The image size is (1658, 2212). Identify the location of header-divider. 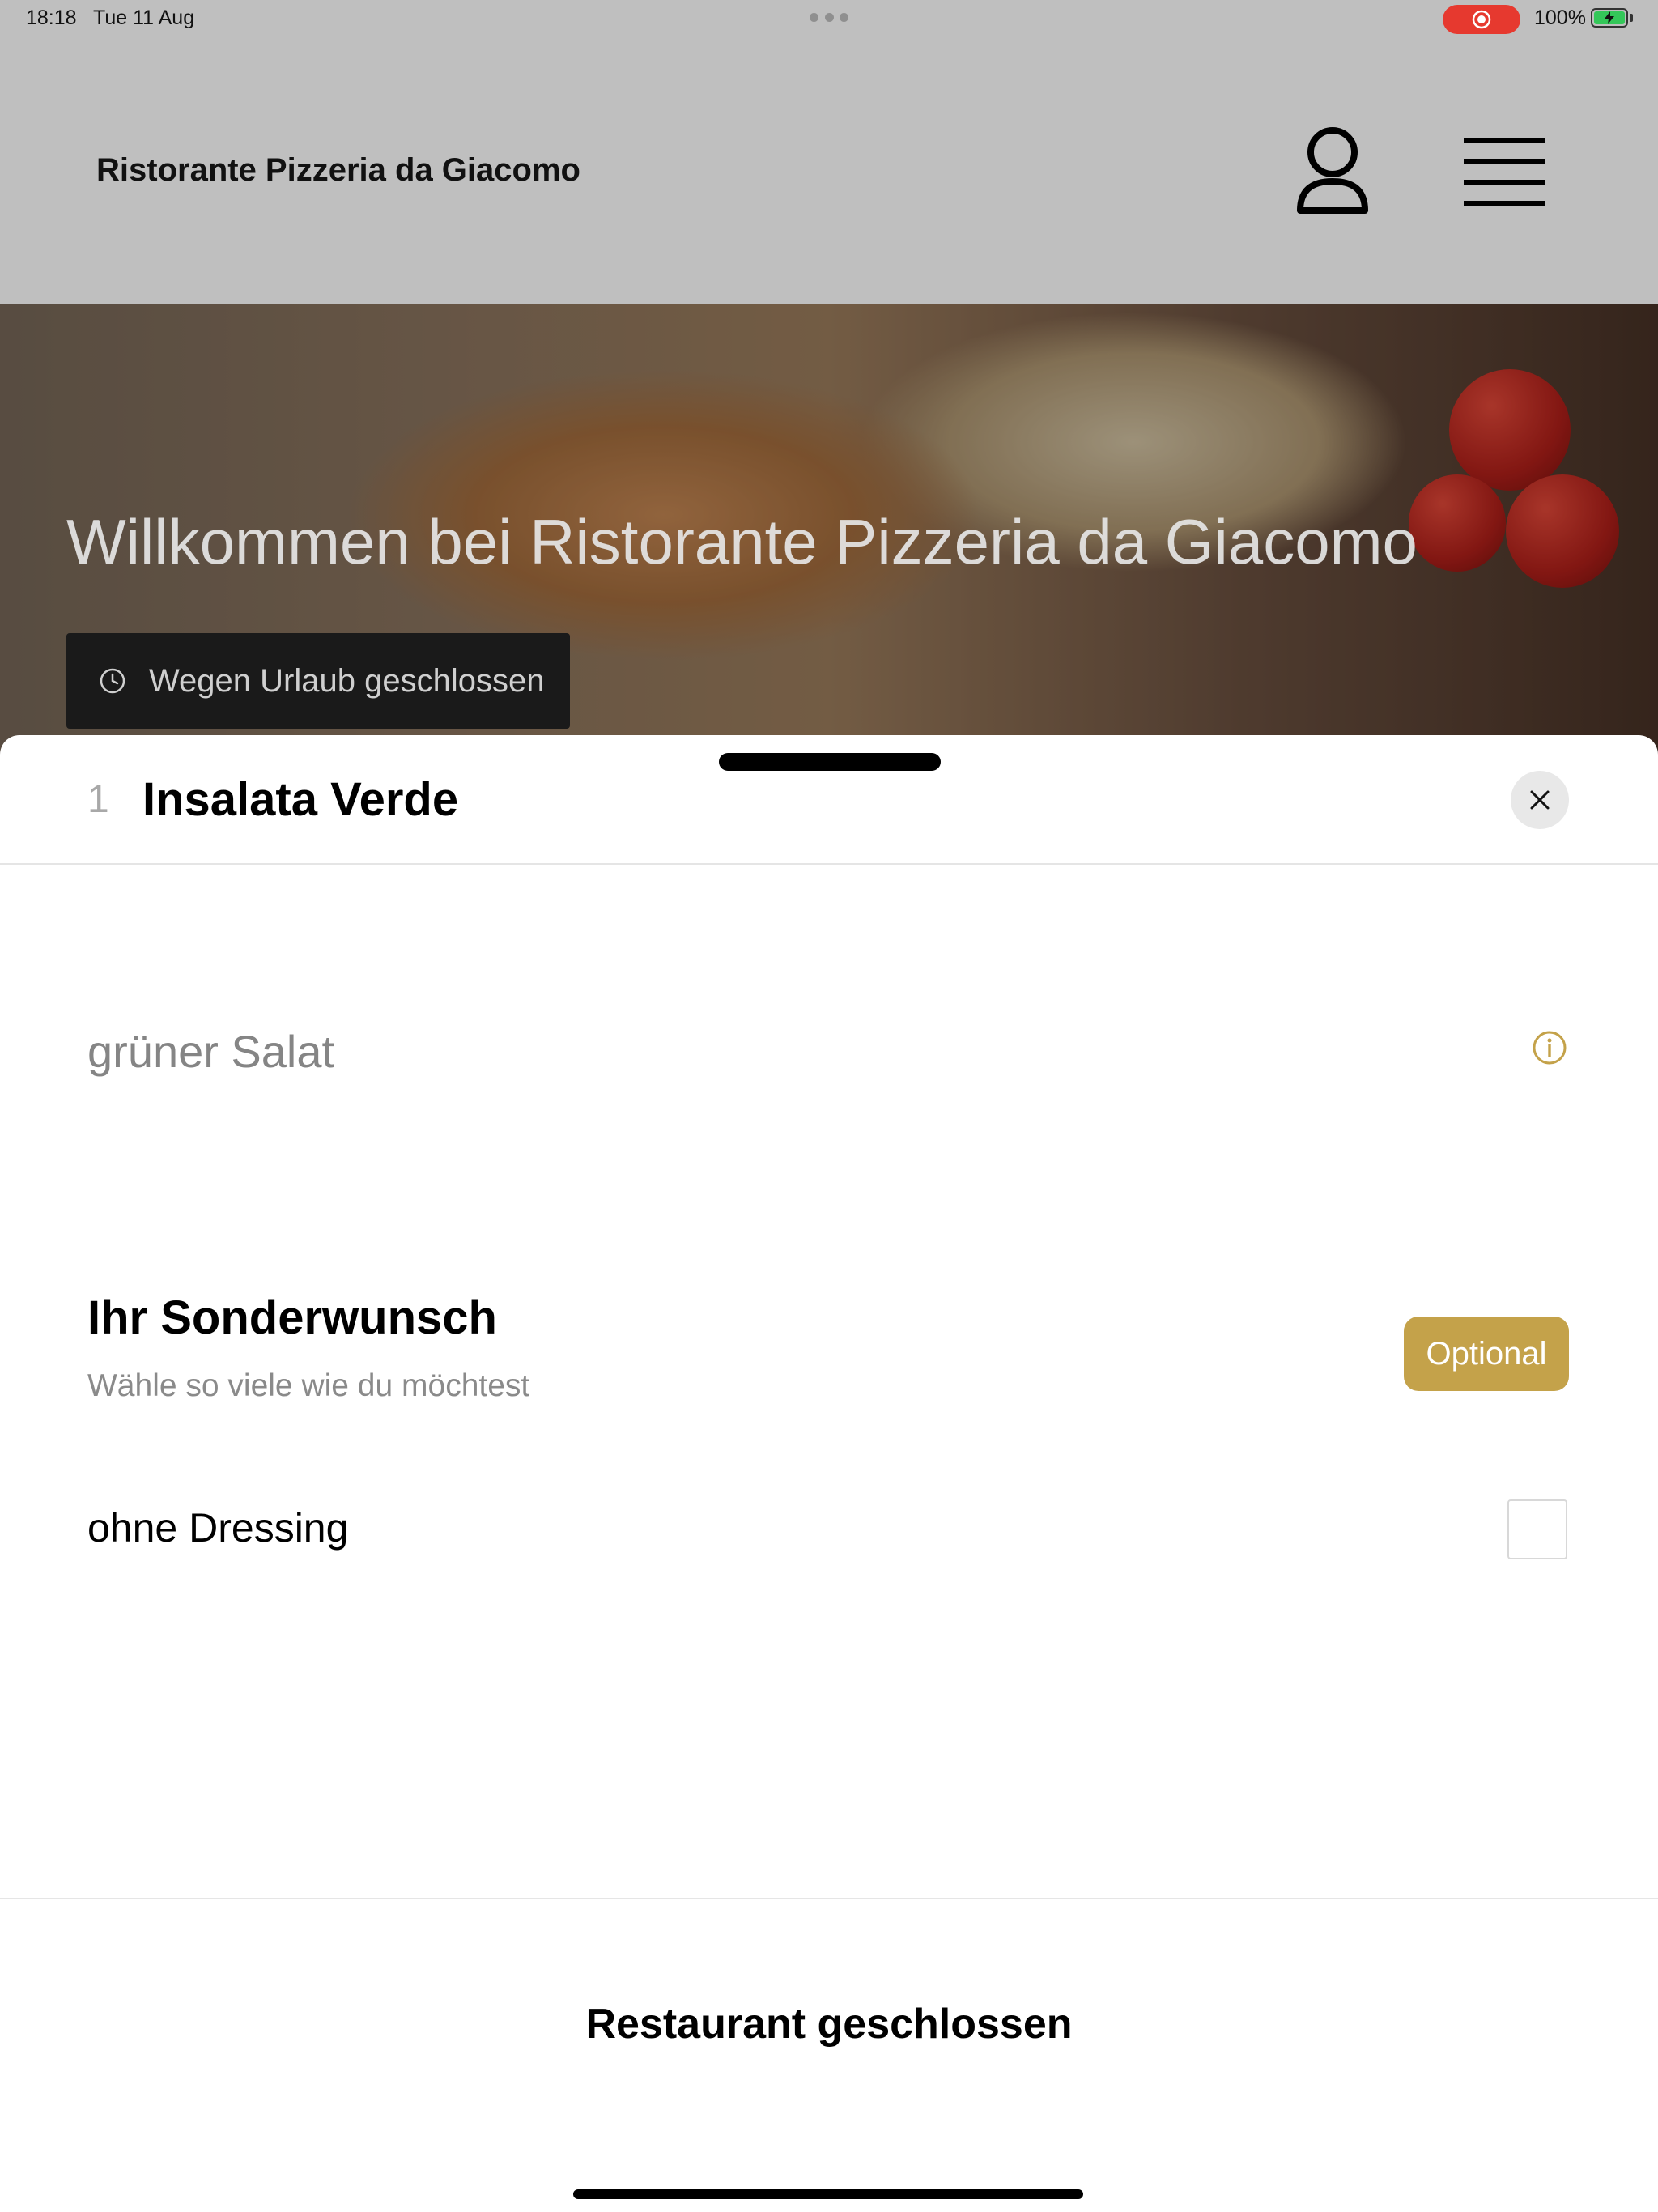
(829, 864).